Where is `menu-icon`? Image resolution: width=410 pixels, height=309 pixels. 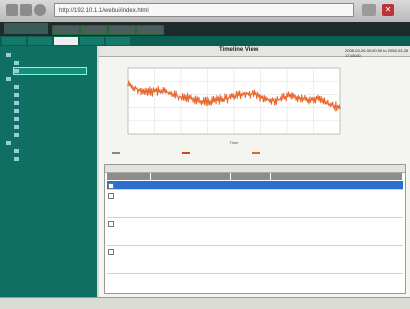 menu-icon is located at coordinates (369, 10).